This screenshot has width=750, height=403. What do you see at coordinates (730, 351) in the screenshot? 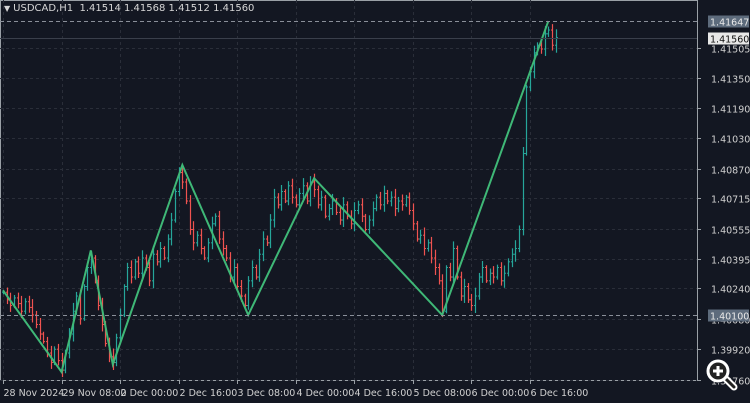
I see `y-tick-label: 1.39920` at bounding box center [730, 351].